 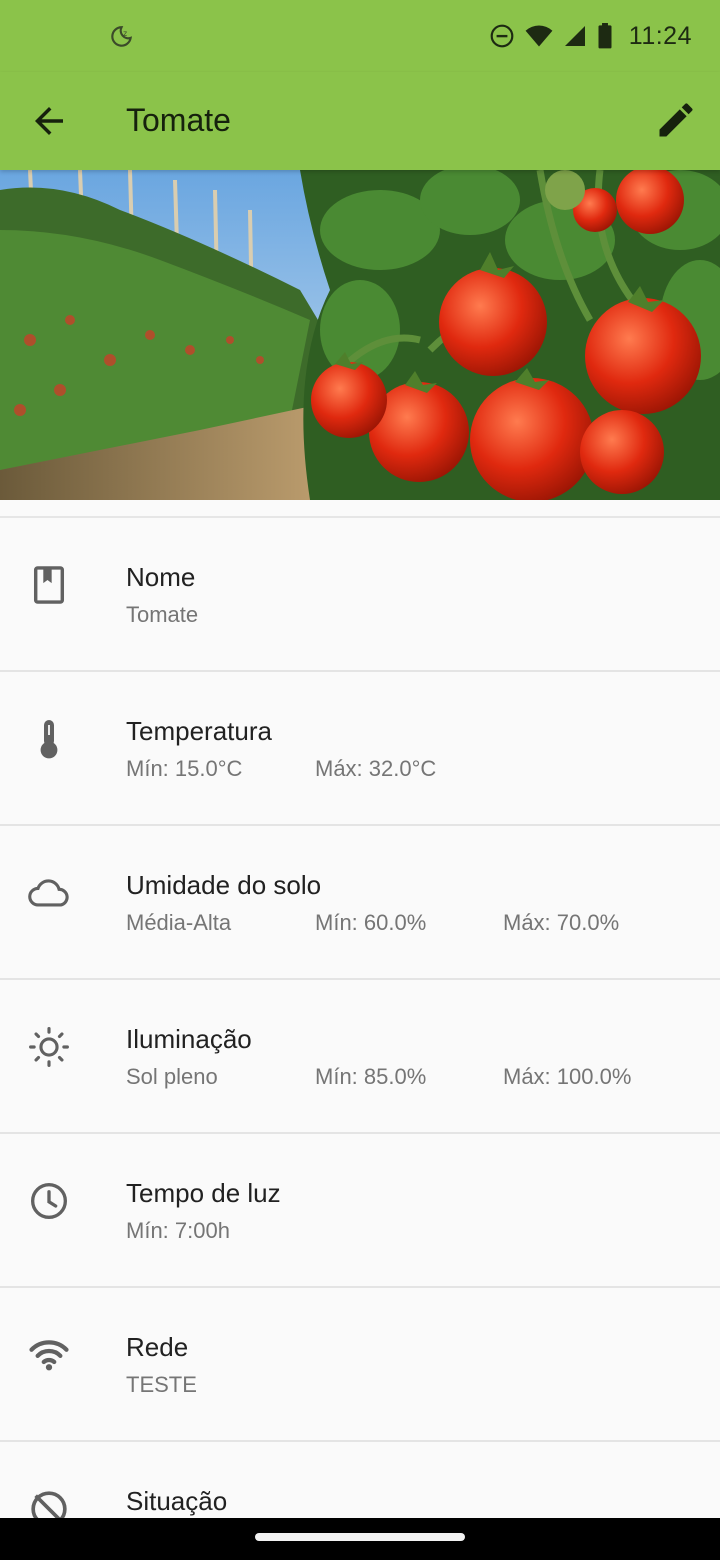 I want to click on detail-label-light-time: Tempo de luz, so click(x=203, y=1193).